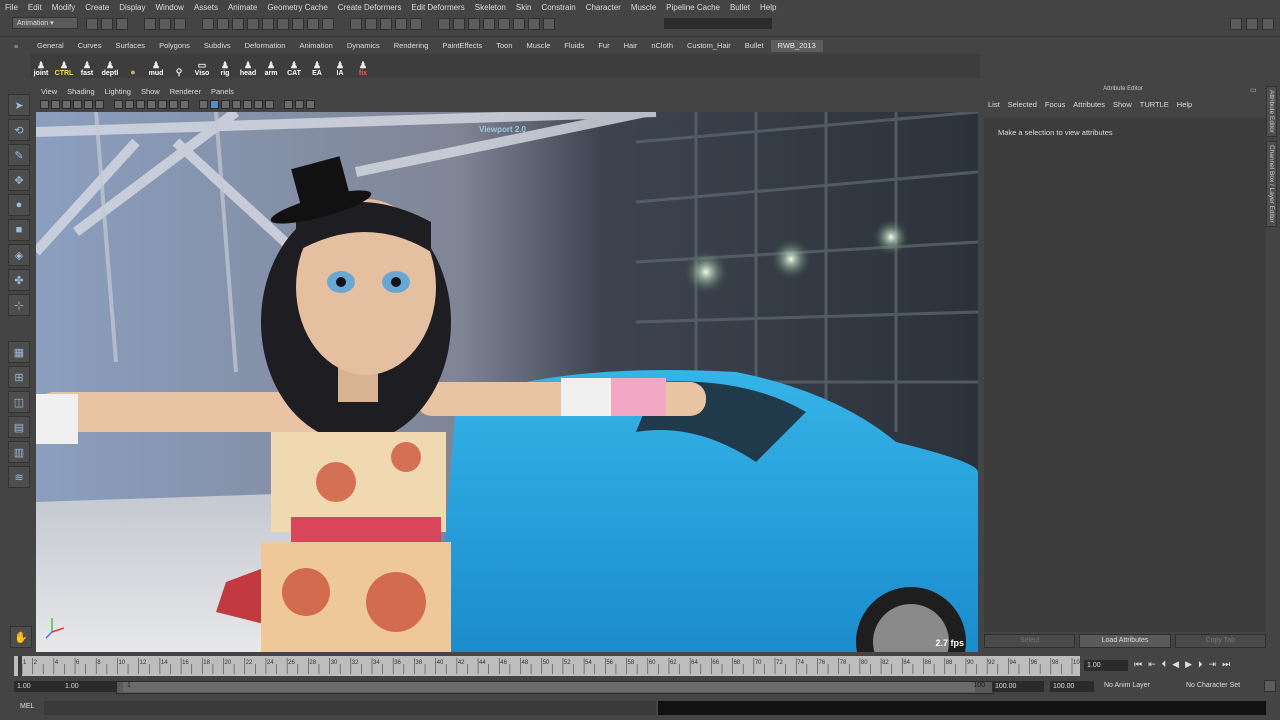 This screenshot has height=720, width=1280. What do you see at coordinates (19, 305) in the screenshot?
I see `soft-mod-icon: ⊹` at bounding box center [19, 305].